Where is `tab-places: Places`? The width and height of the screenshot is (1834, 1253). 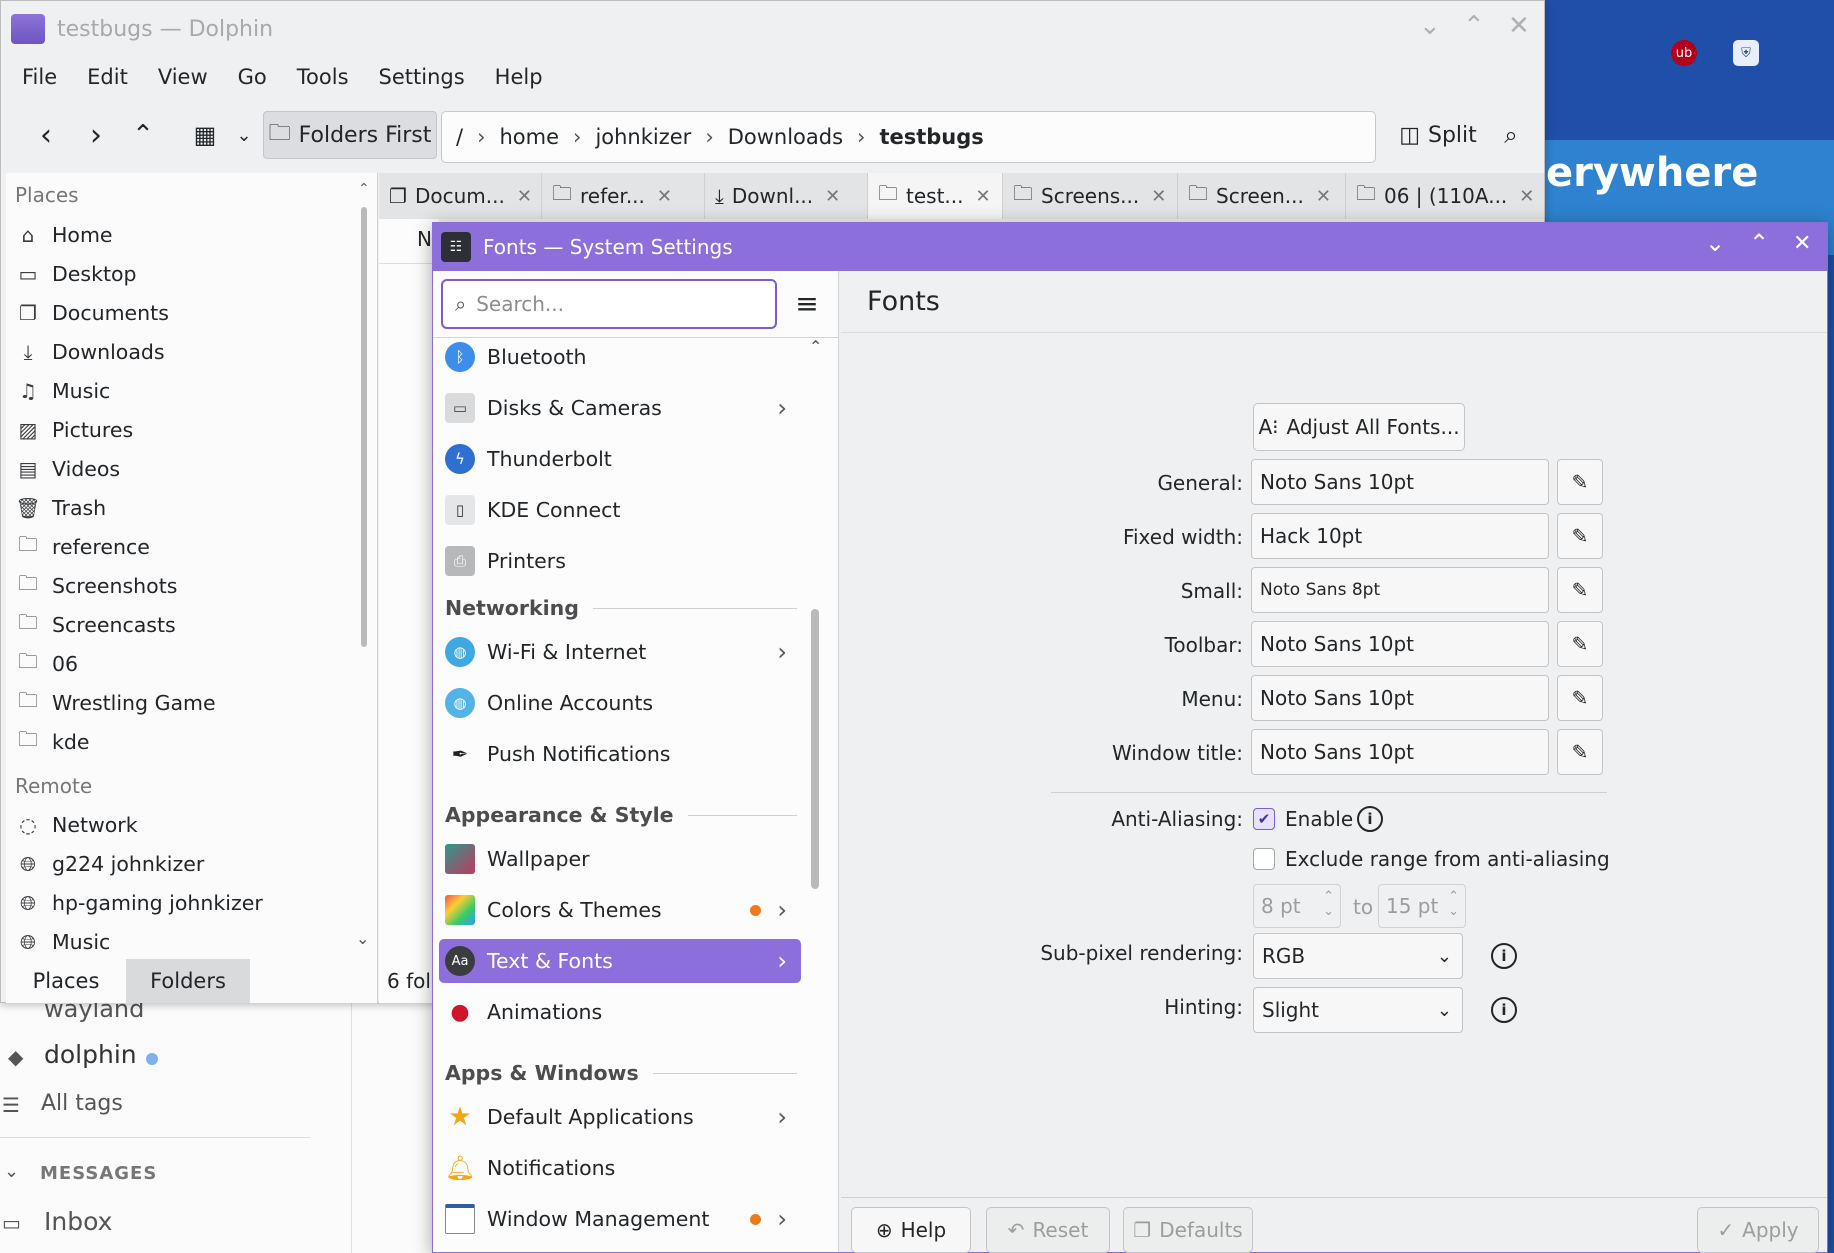 tab-places: Places is located at coordinates (66, 981).